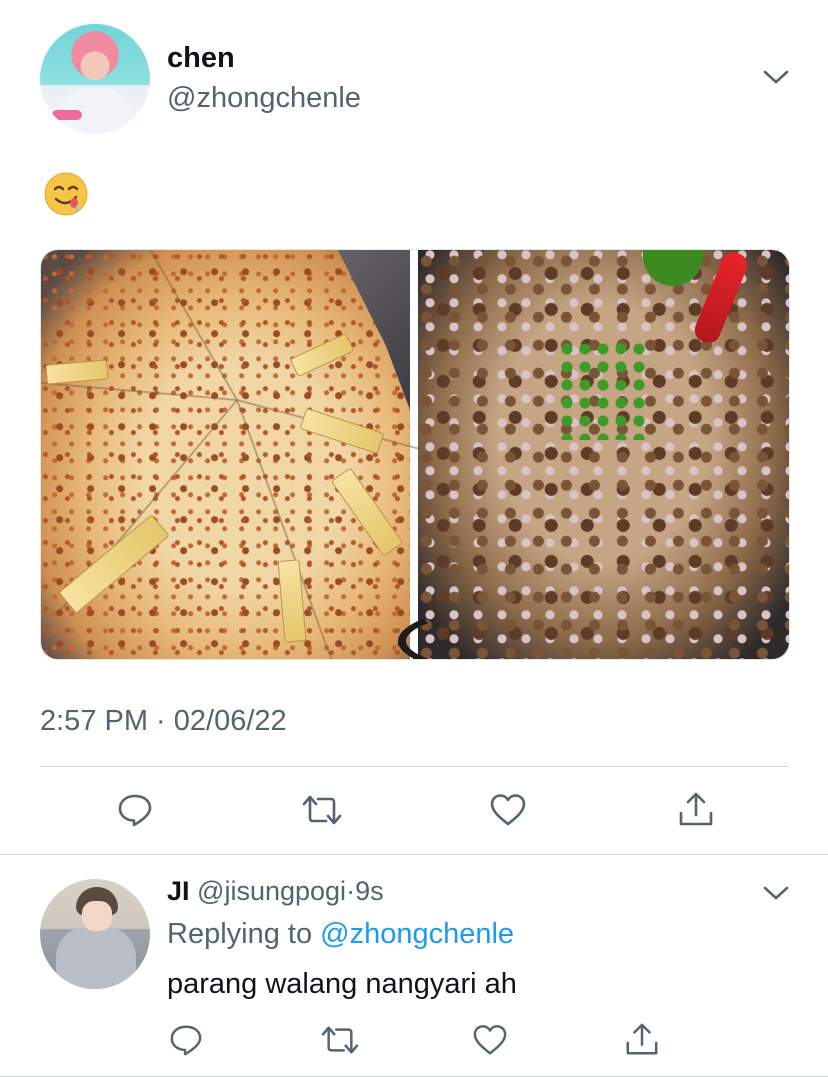  What do you see at coordinates (414, 854) in the screenshot?
I see `section-divider` at bounding box center [414, 854].